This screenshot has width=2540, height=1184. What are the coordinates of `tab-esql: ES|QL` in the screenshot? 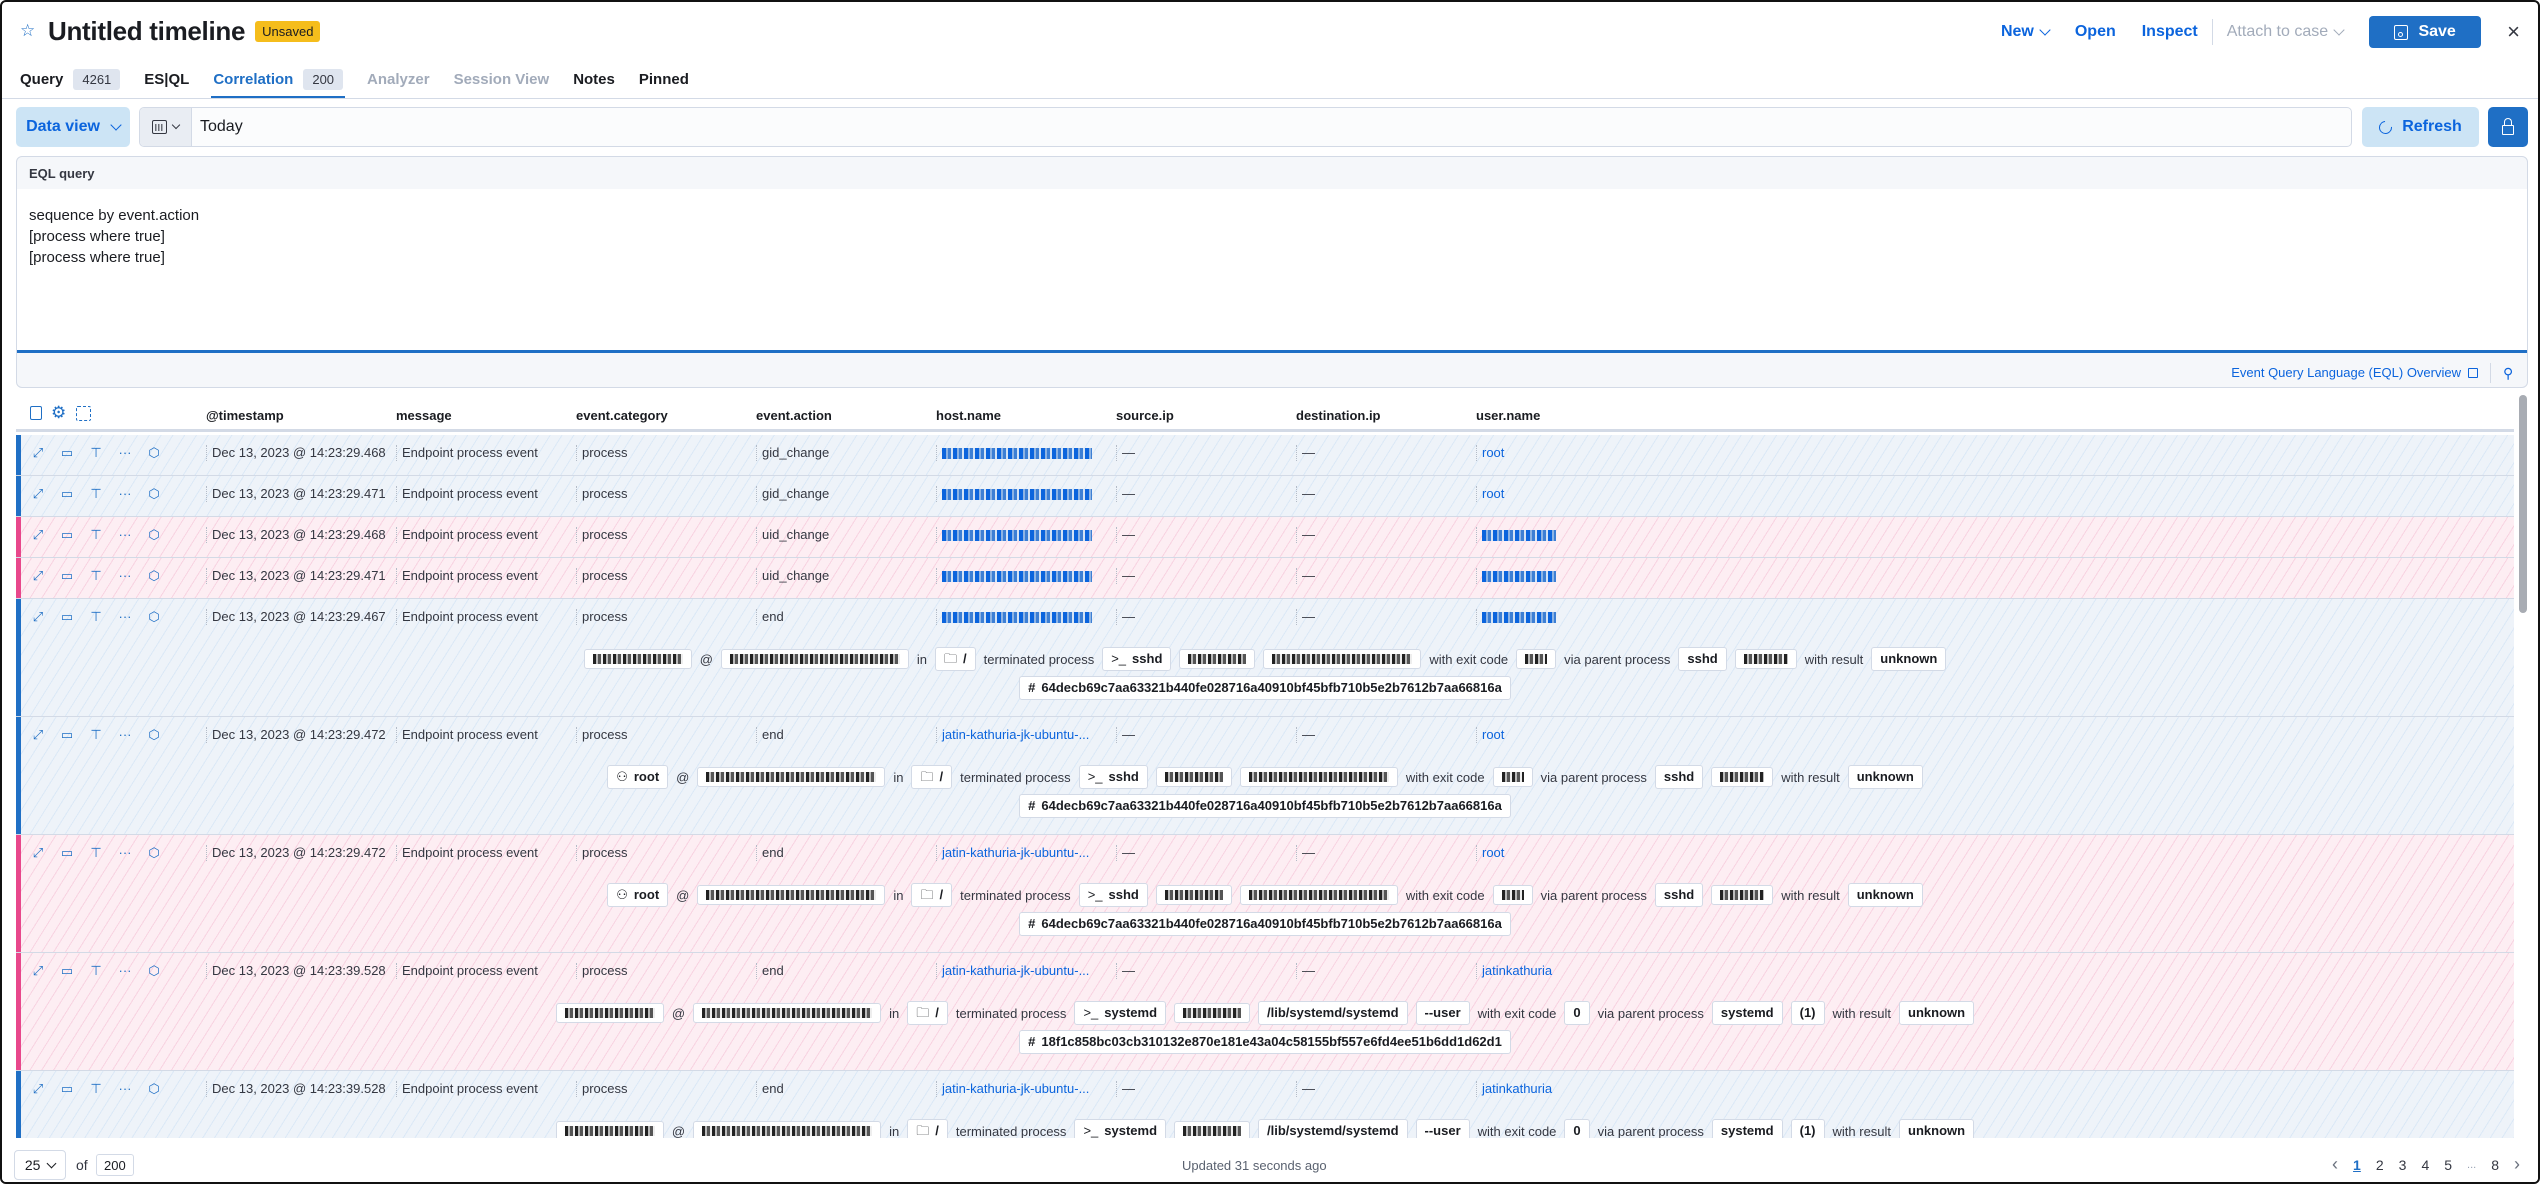 It's located at (166, 79).